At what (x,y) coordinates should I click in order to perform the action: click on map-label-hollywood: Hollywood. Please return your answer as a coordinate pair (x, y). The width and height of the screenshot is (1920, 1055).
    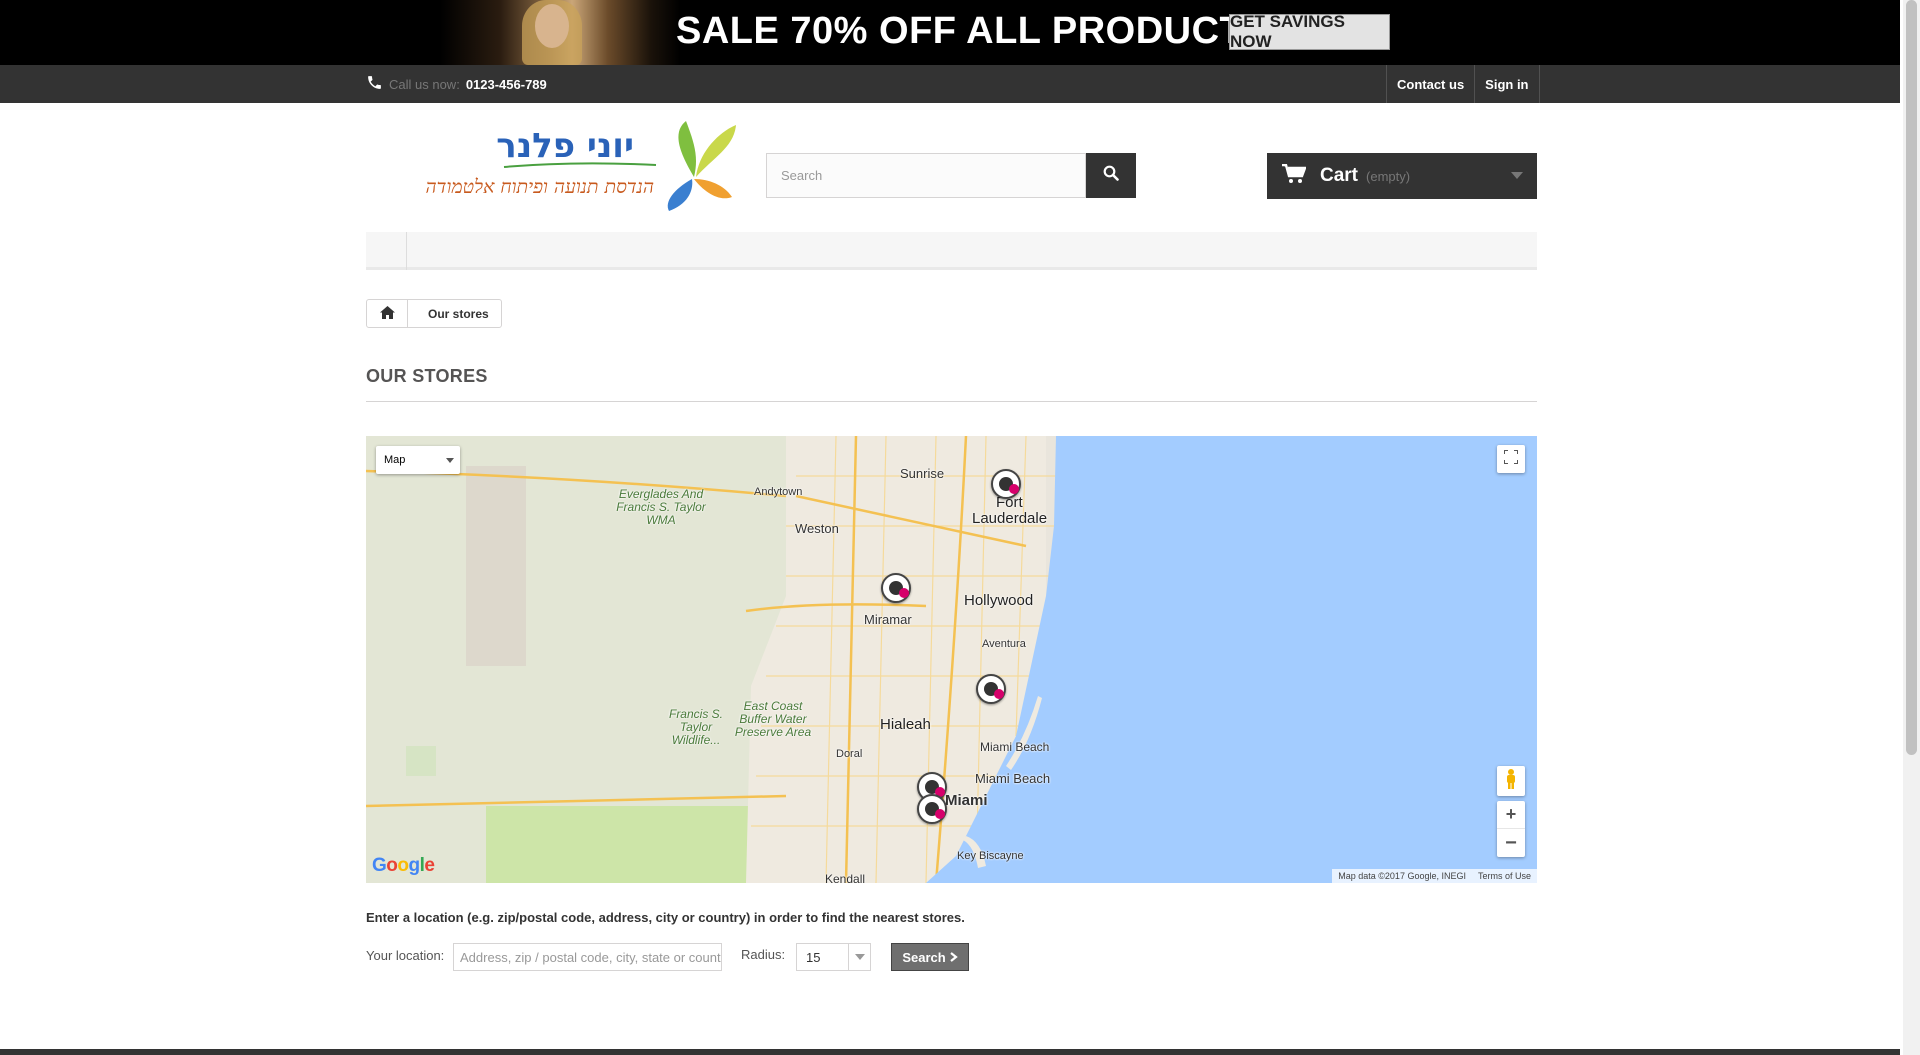
    Looking at the image, I should click on (999, 600).